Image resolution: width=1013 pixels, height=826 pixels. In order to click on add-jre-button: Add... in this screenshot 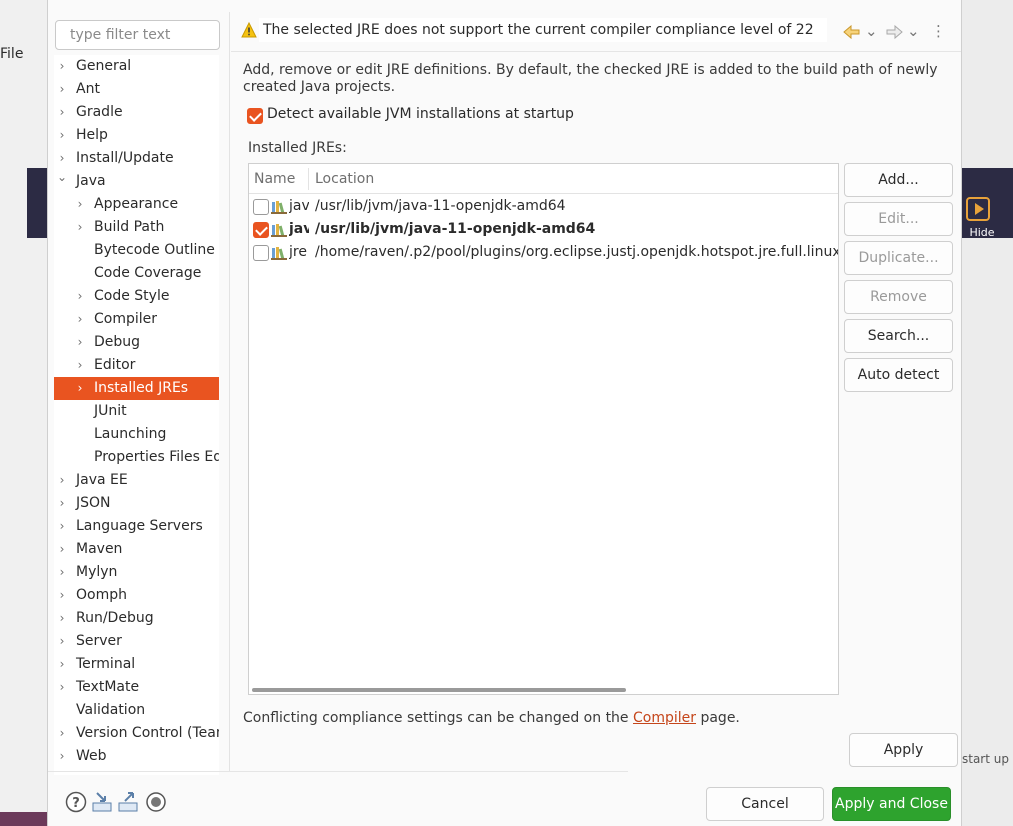, I will do `click(898, 180)`.